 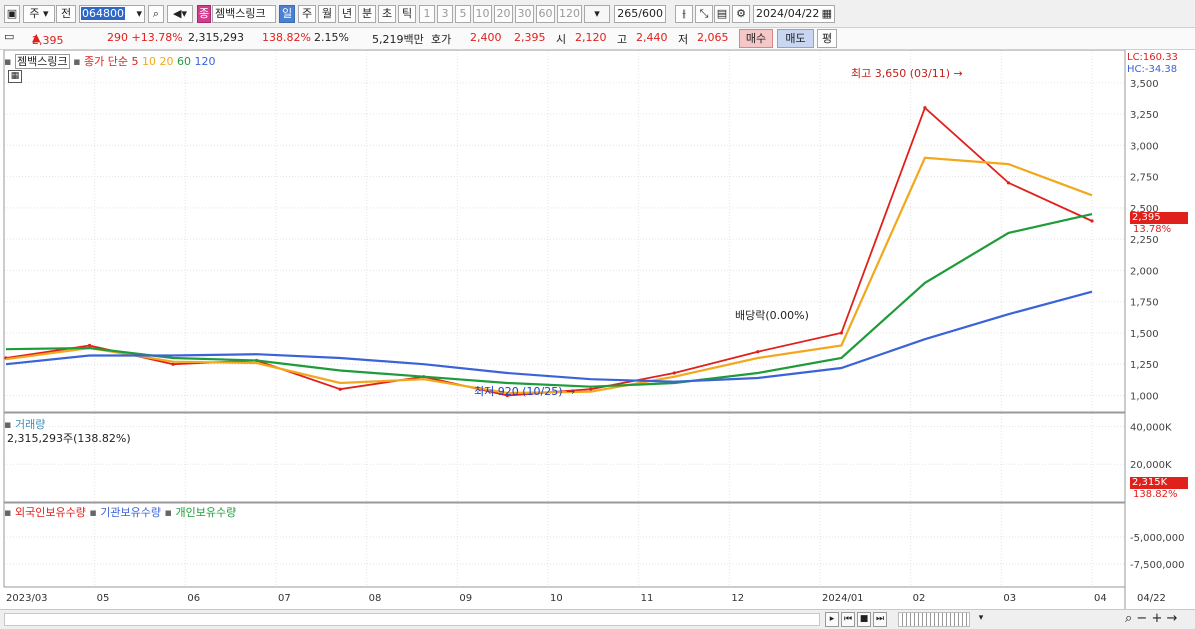 I want to click on low-label: 저, so click(x=683, y=39).